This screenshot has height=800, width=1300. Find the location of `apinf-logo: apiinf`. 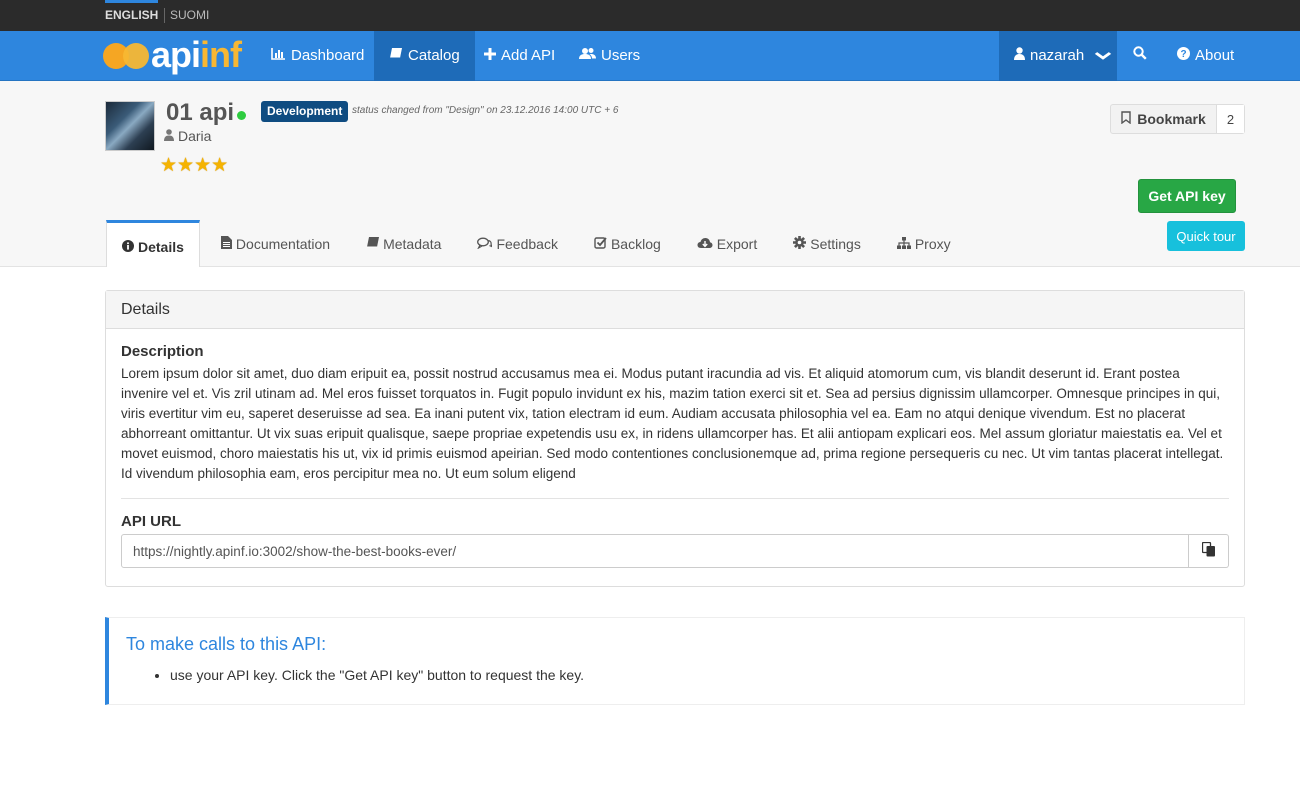

apinf-logo: apiinf is located at coordinates (173, 54).